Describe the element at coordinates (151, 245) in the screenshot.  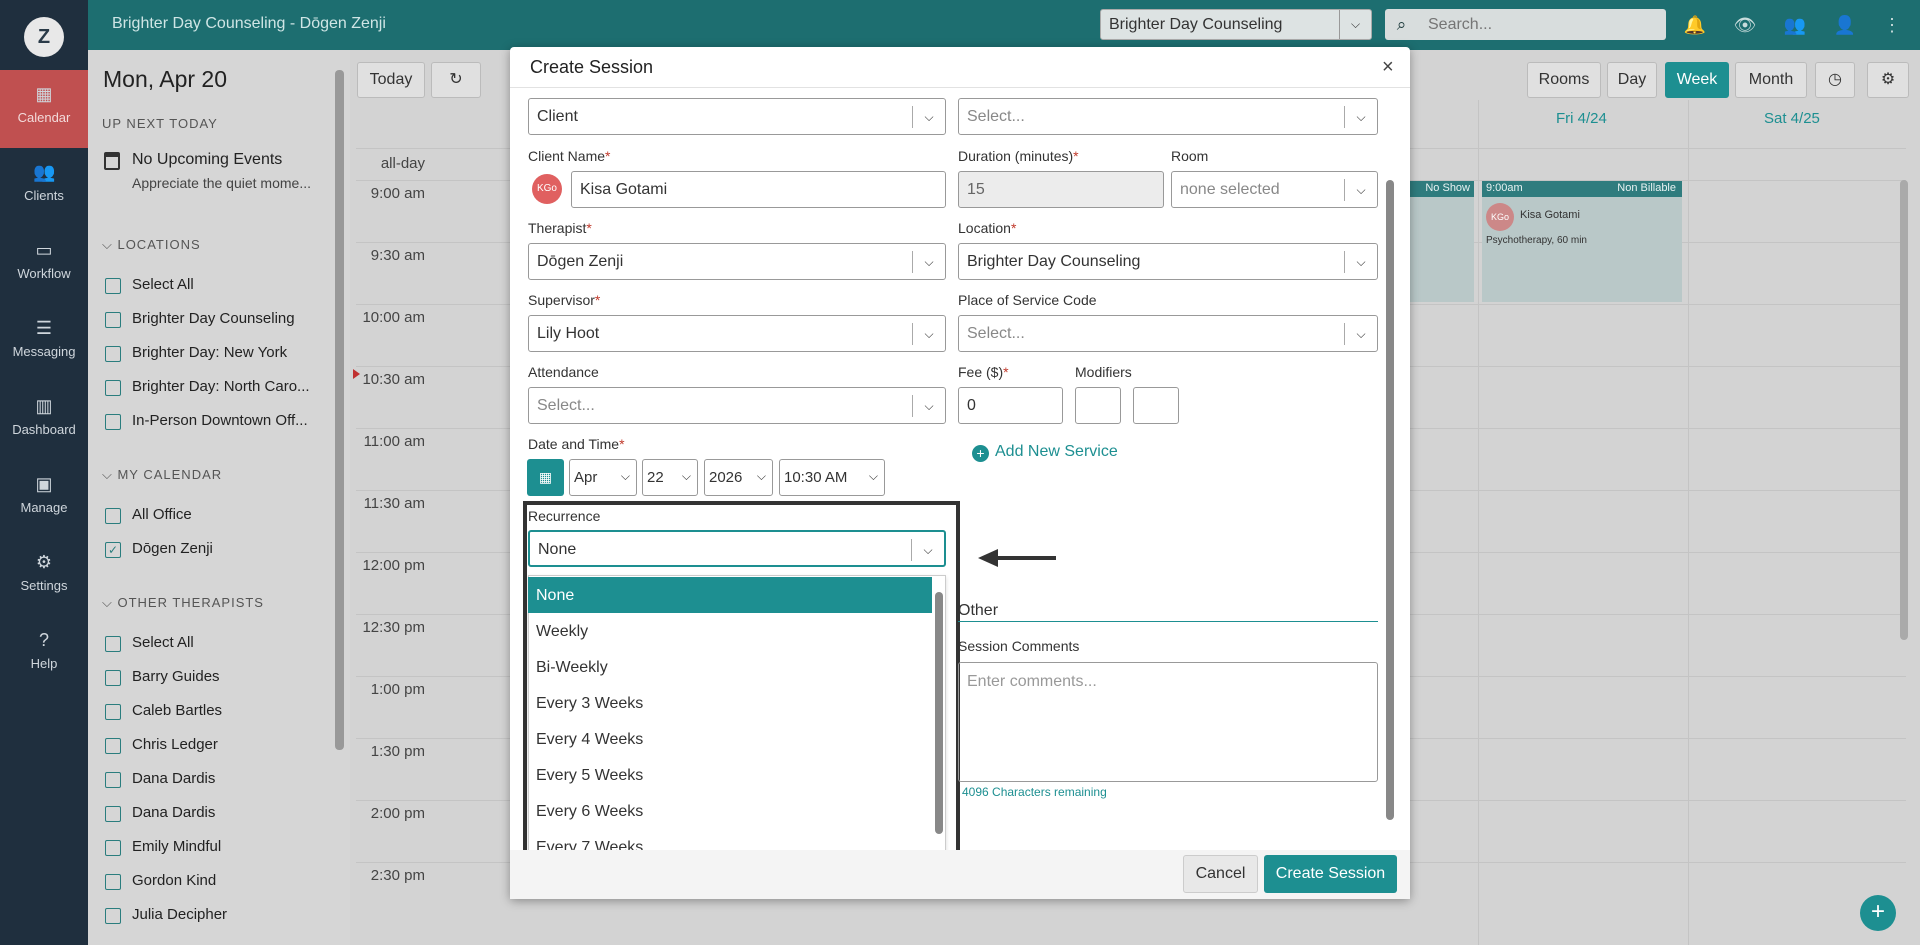
I see `locations-heading: ⌵ LOCATIONS` at that location.